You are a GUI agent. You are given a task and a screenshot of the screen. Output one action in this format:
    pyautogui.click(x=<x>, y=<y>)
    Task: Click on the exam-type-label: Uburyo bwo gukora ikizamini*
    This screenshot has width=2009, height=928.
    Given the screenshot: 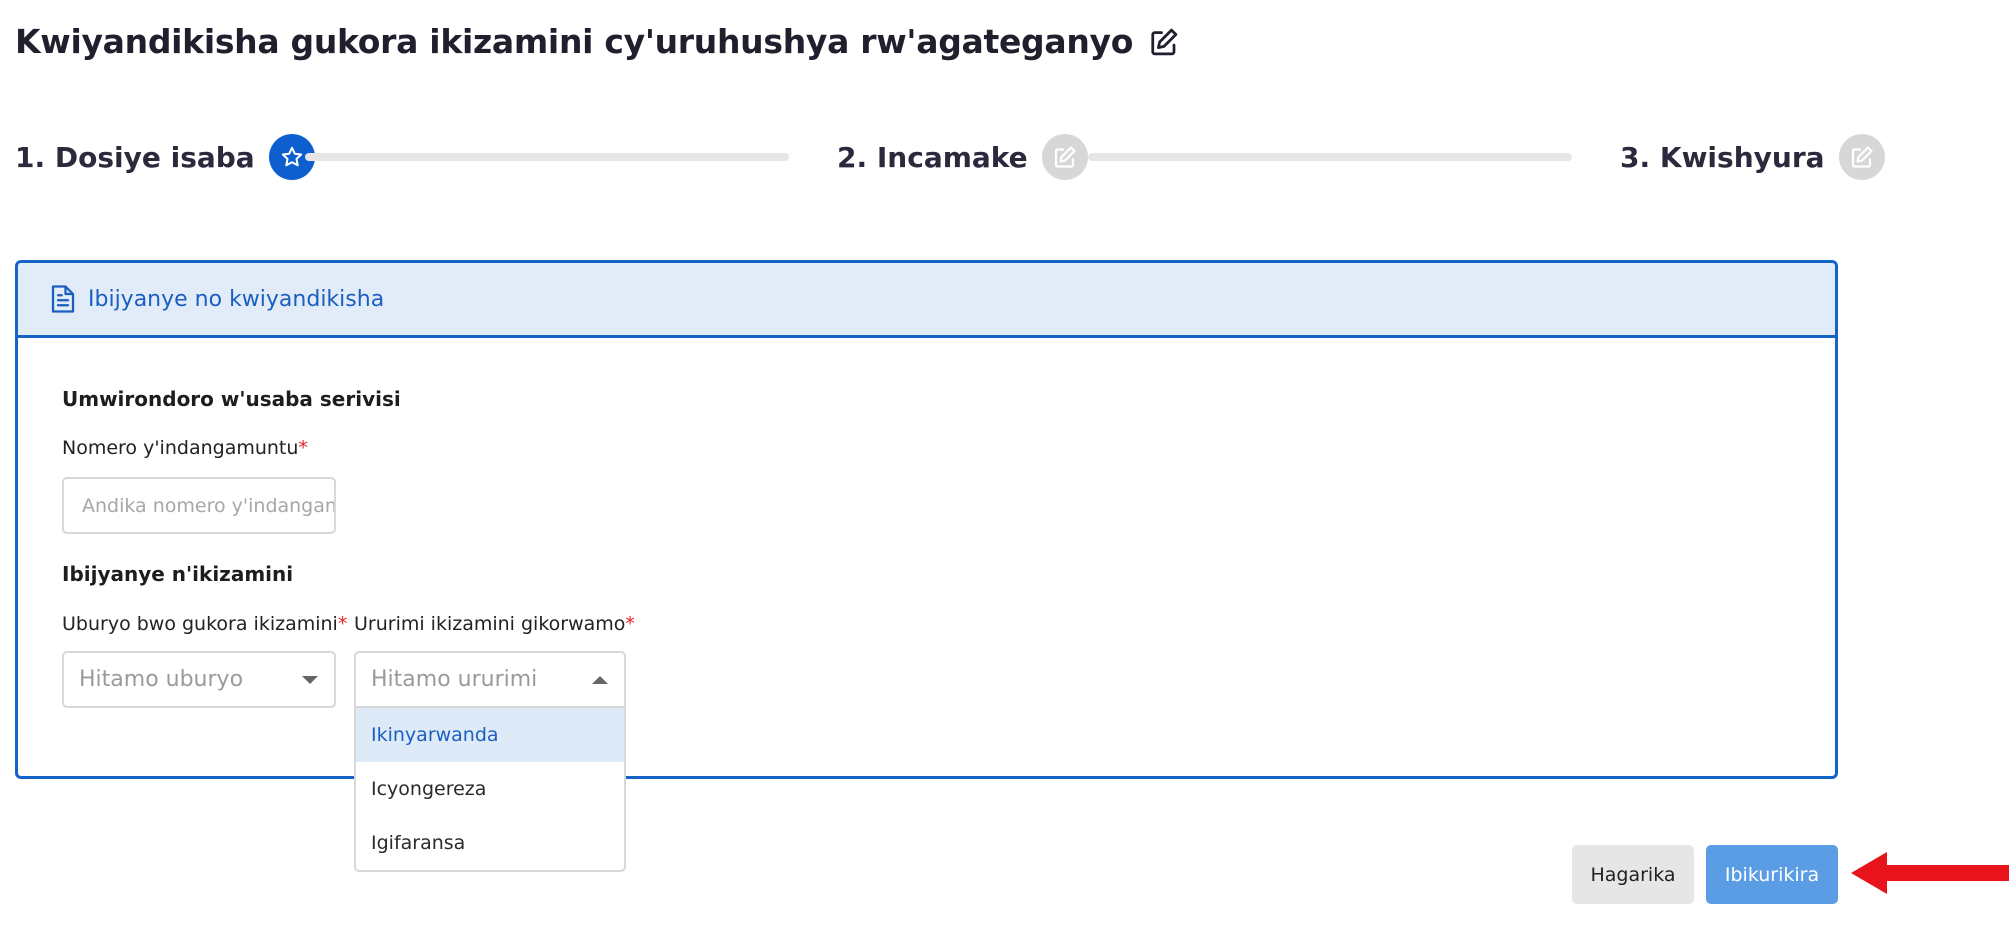 What is the action you would take?
    pyautogui.click(x=205, y=624)
    